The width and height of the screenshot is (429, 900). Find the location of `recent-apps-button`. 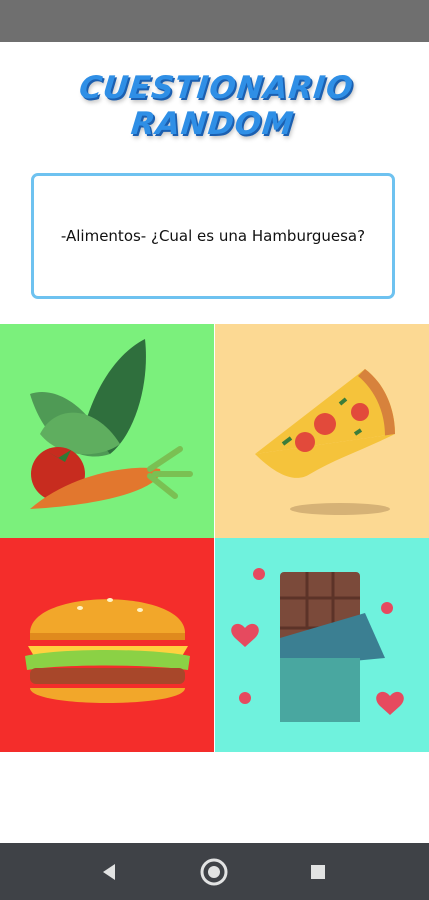

recent-apps-button is located at coordinates (318, 872).